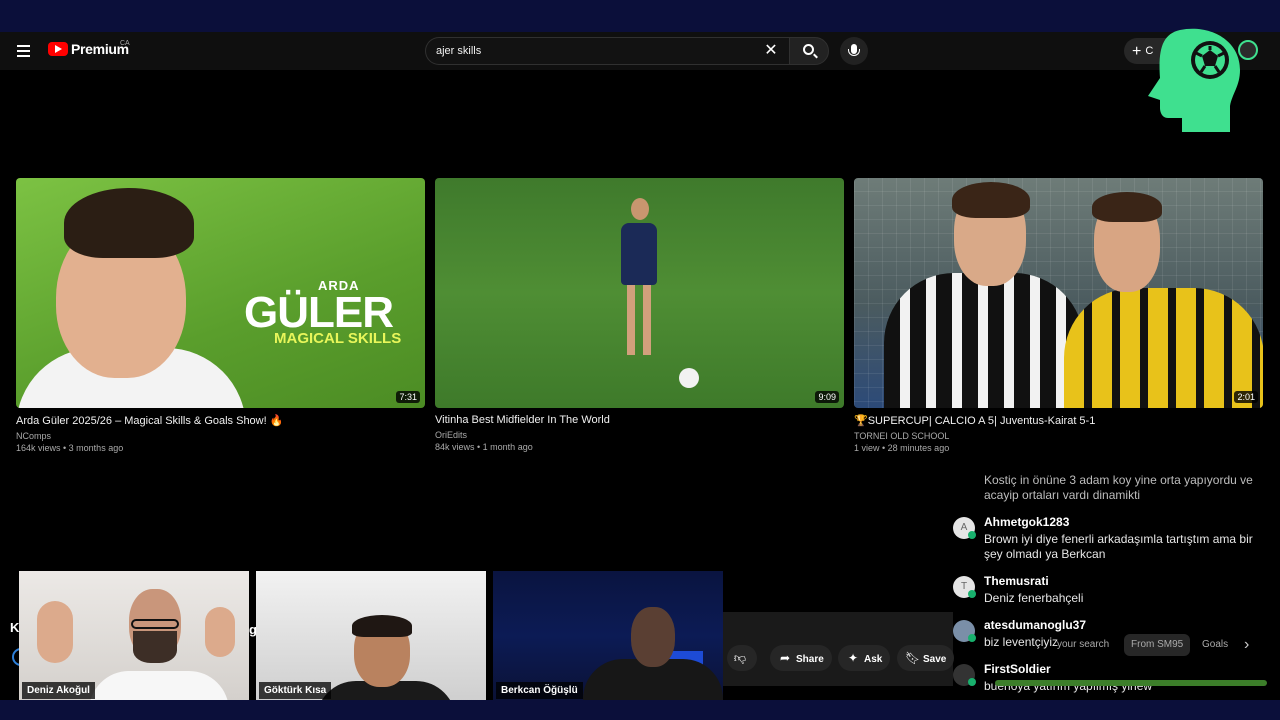  Describe the element at coordinates (1035, 625) in the screenshot. I see `chat-username: atesdumanoglu37` at that location.